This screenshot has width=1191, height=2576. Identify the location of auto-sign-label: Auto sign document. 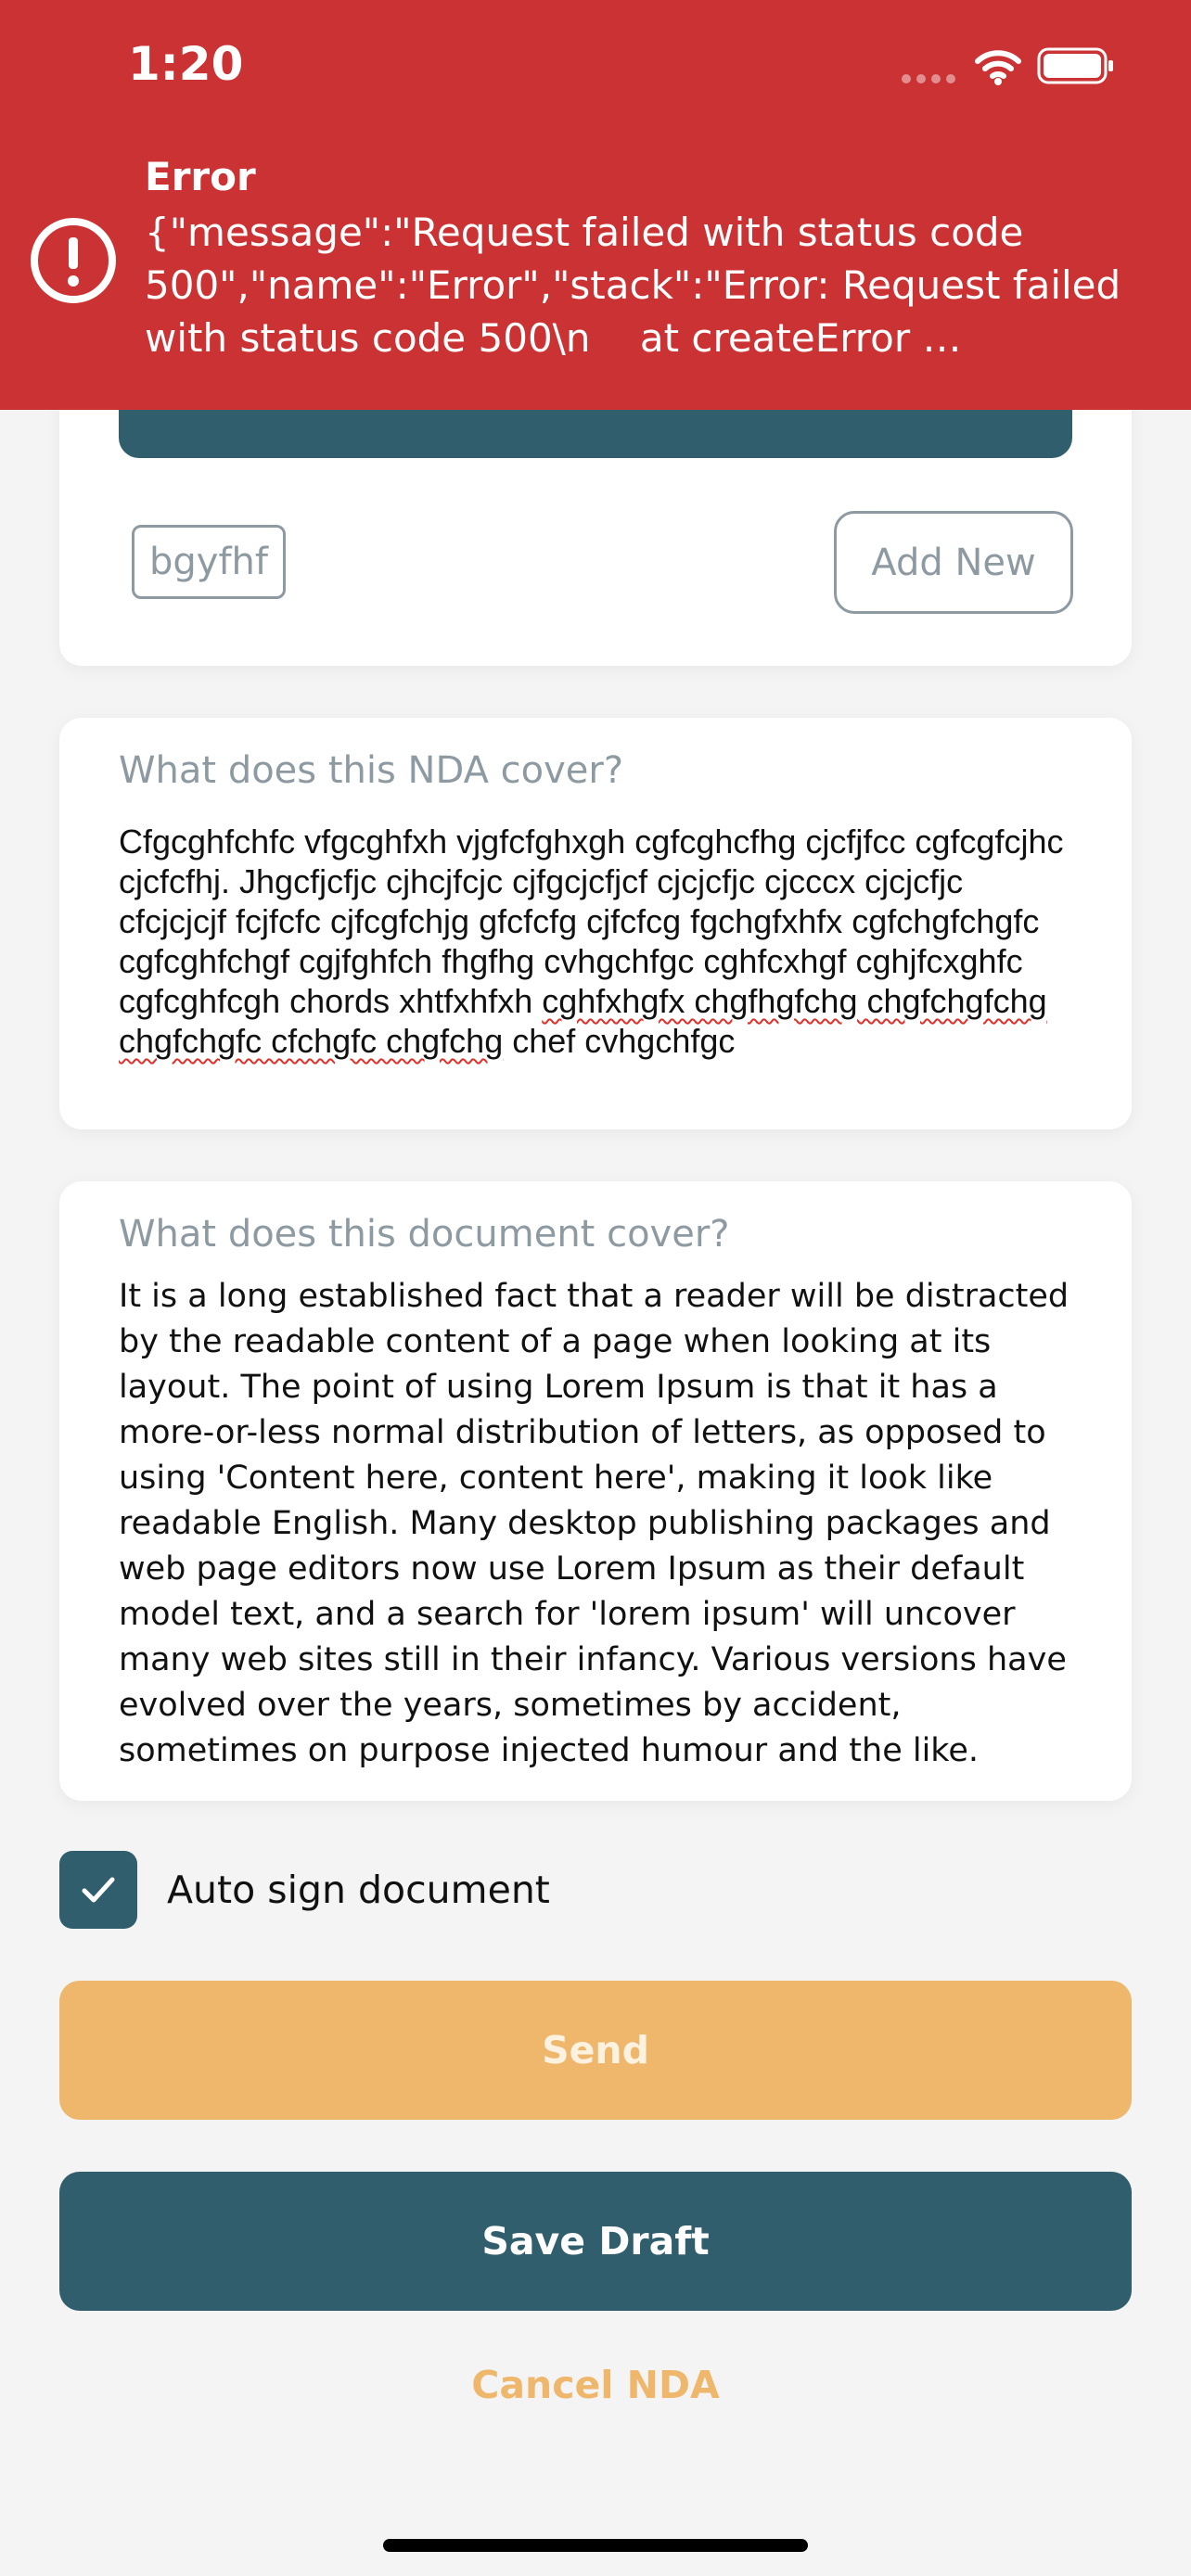
(359, 1890).